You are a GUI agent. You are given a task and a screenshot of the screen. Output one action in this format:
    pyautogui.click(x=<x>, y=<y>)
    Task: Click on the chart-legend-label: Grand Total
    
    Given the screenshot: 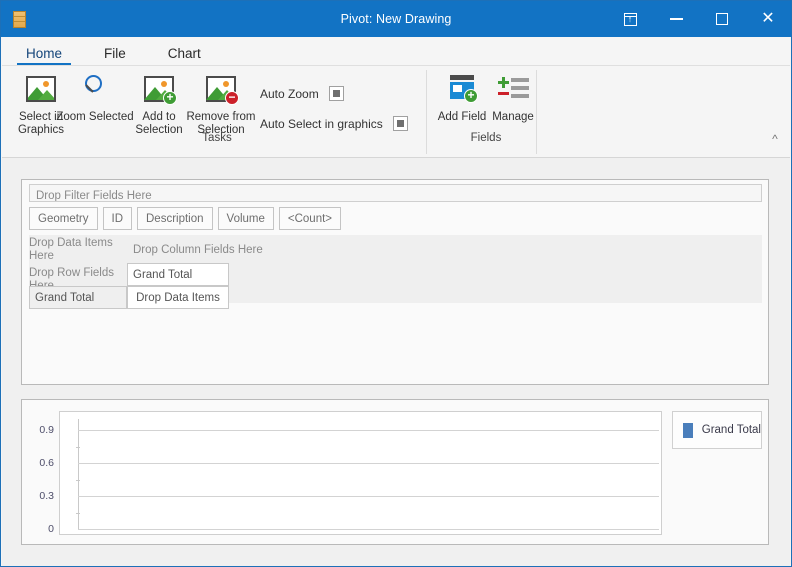 What is the action you would take?
    pyautogui.click(x=731, y=430)
    